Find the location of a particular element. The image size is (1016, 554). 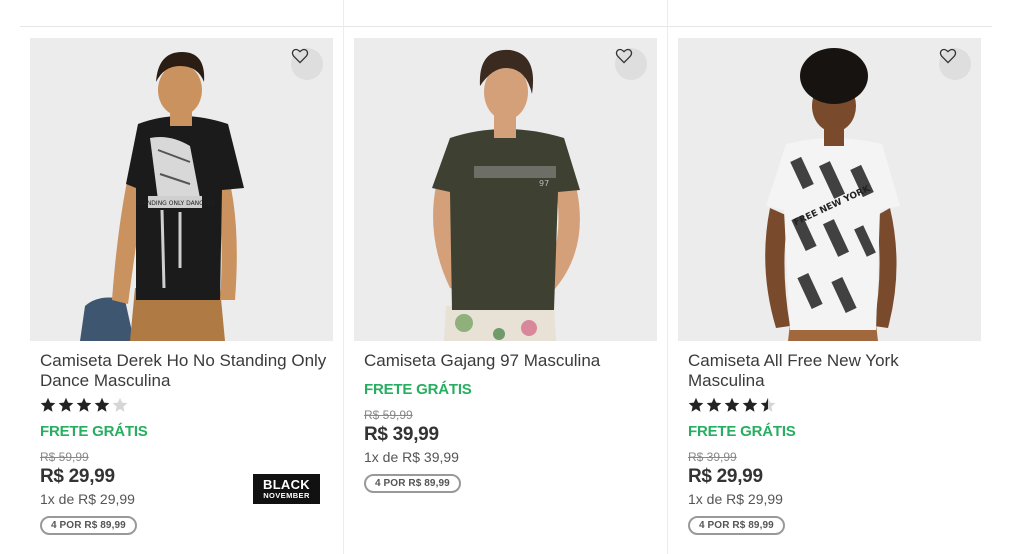

grid-top-divider is located at coordinates (506, 26).